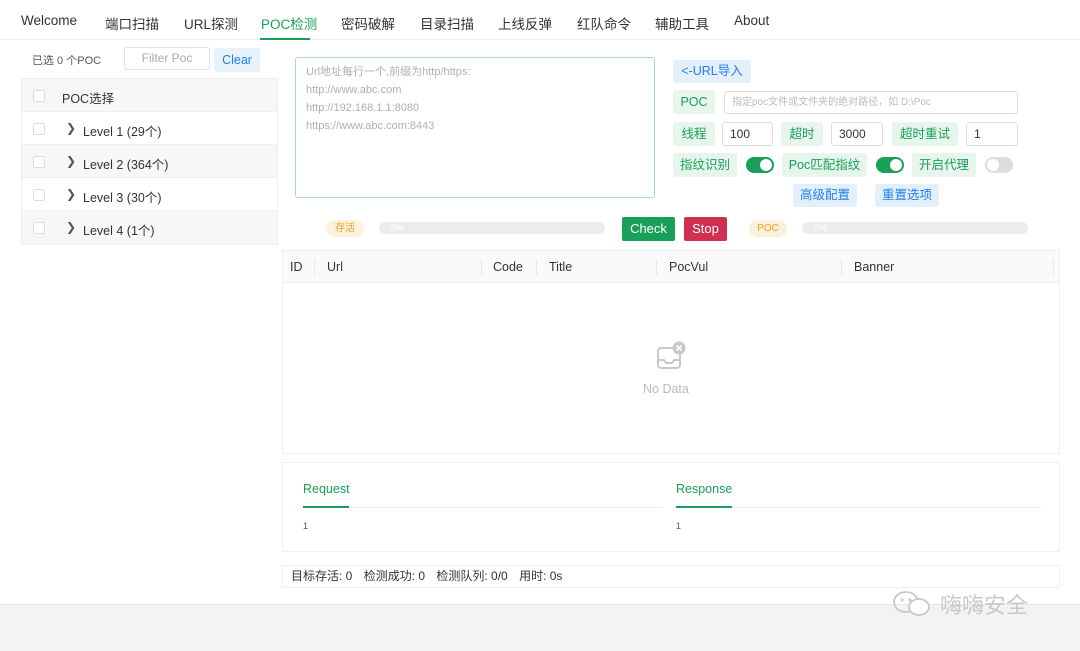  What do you see at coordinates (671, 507) in the screenshot?
I see `request-response-panel: Request 1 Response 1` at bounding box center [671, 507].